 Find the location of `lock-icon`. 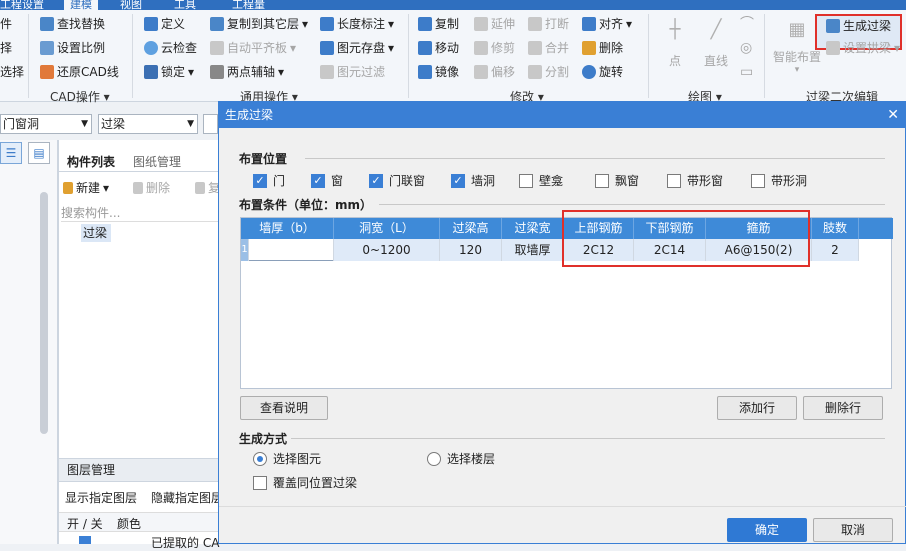

lock-icon is located at coordinates (151, 72).